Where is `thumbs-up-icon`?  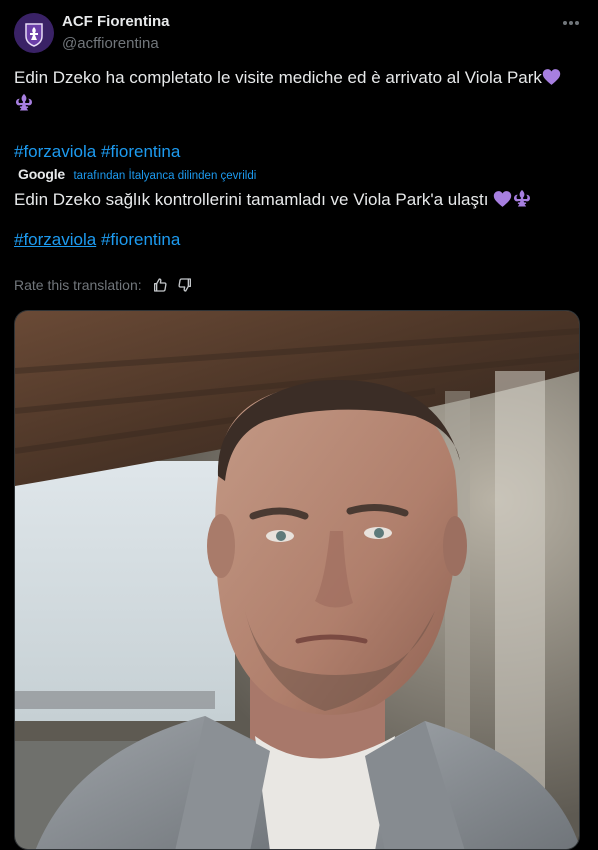
thumbs-up-icon is located at coordinates (160, 285).